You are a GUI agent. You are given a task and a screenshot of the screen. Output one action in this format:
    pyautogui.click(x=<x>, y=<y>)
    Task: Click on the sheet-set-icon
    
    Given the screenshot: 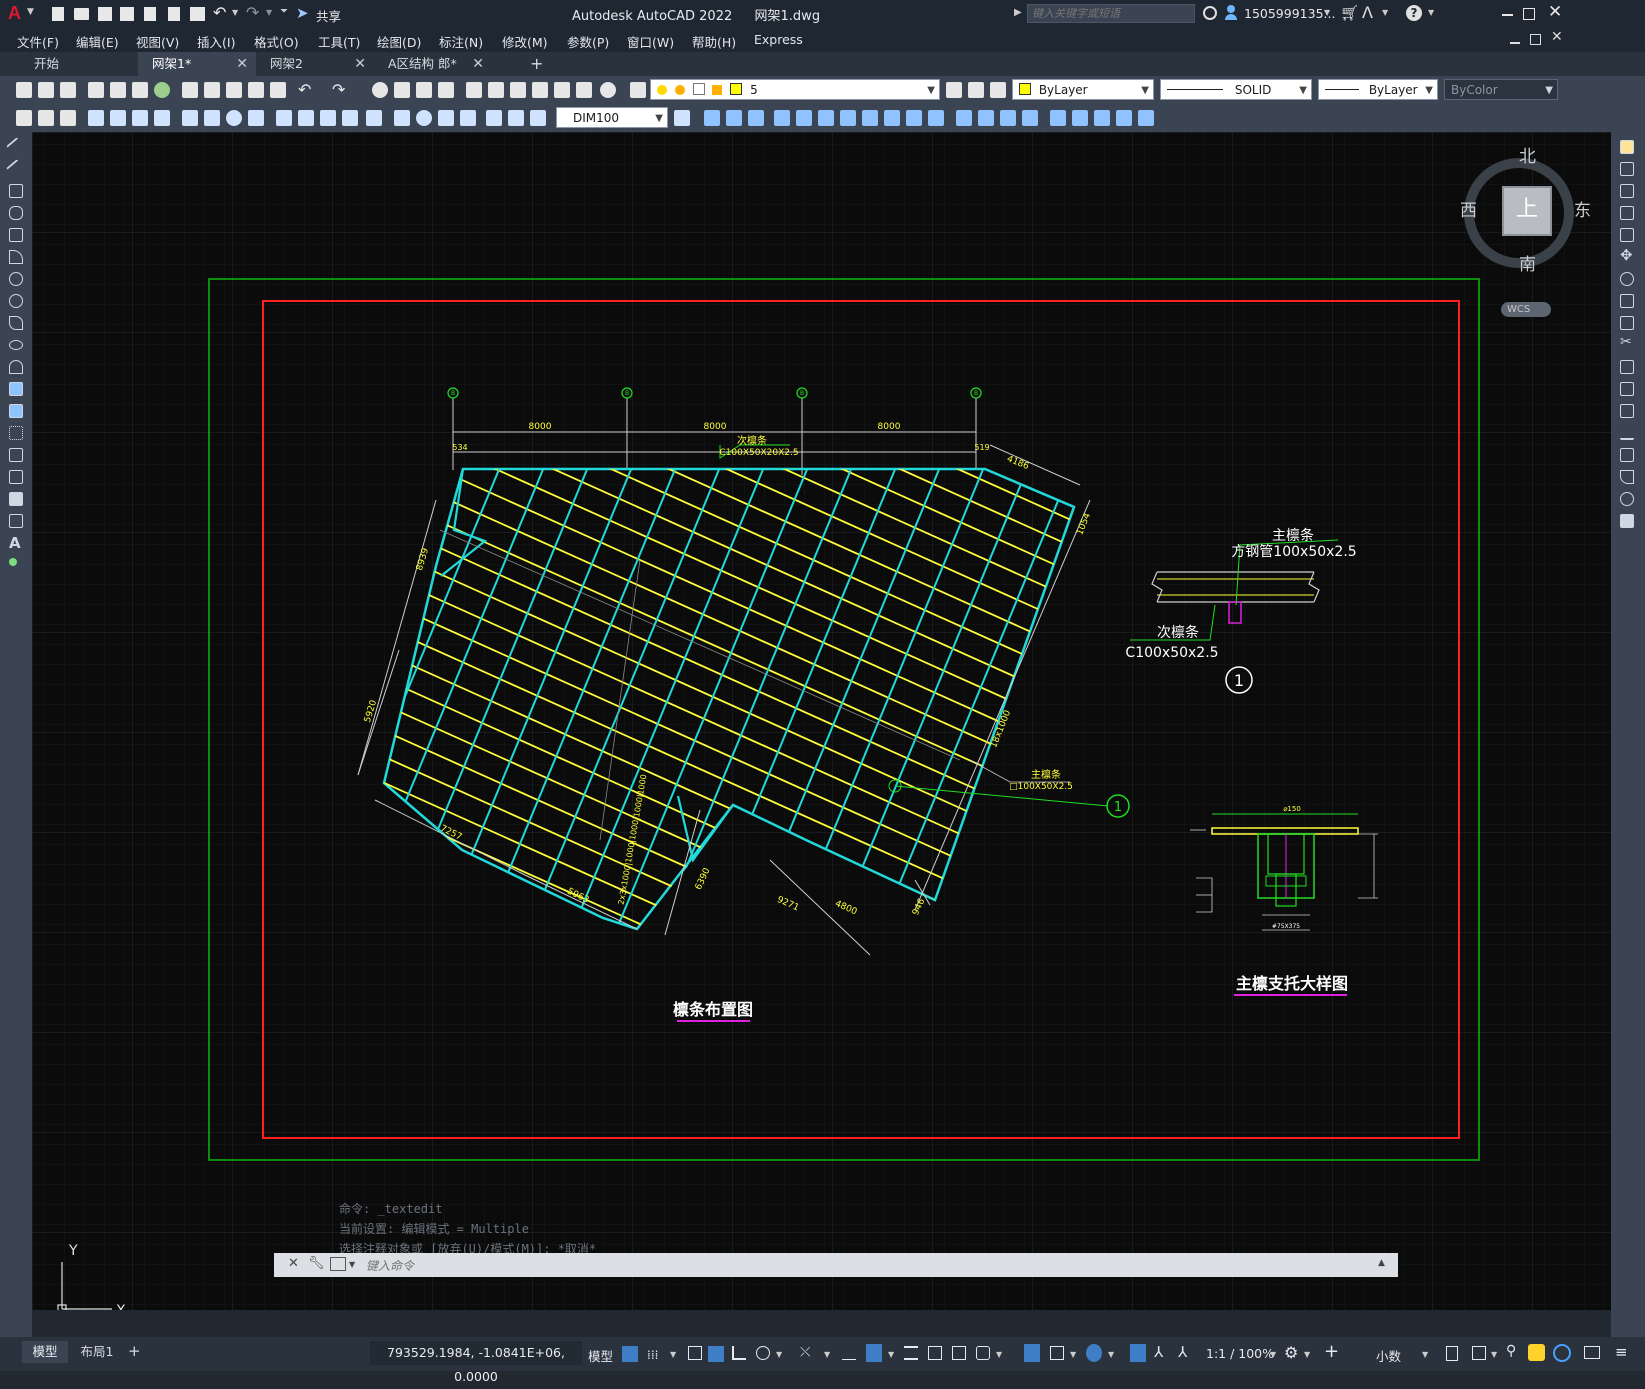 What is the action you would take?
    pyautogui.click(x=540, y=90)
    